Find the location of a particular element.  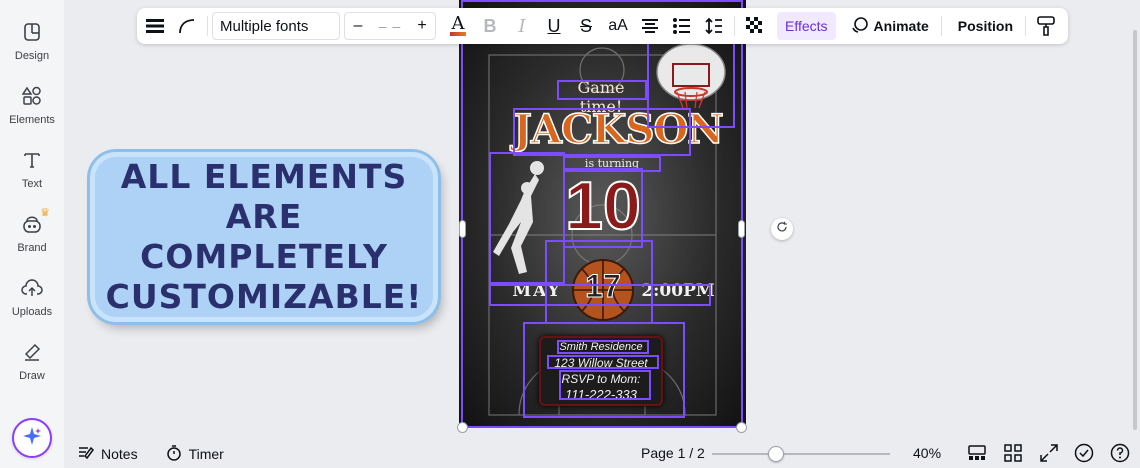

rotate-button is located at coordinates (782, 229).